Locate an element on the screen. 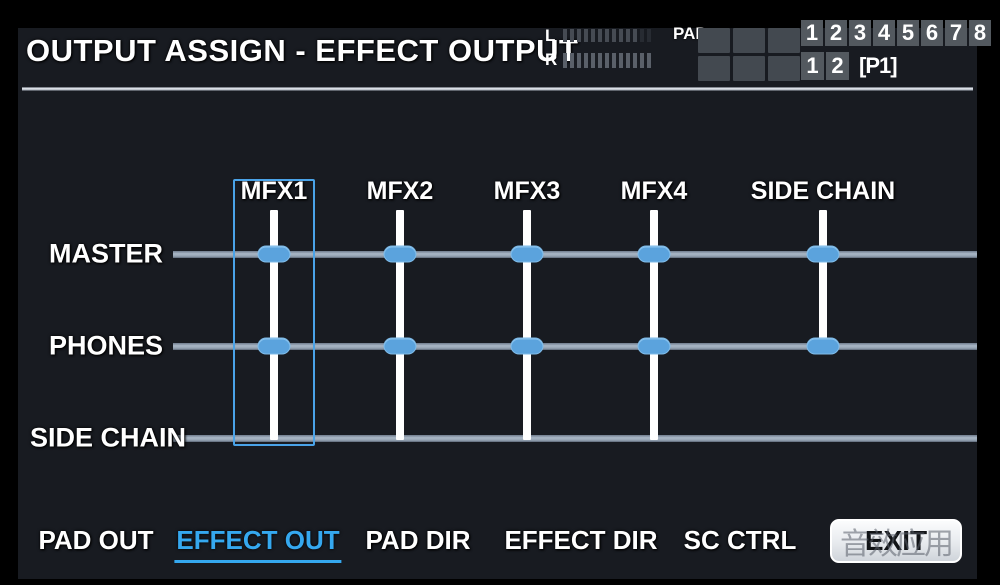  meter-label-l: L is located at coordinates (550, 35).